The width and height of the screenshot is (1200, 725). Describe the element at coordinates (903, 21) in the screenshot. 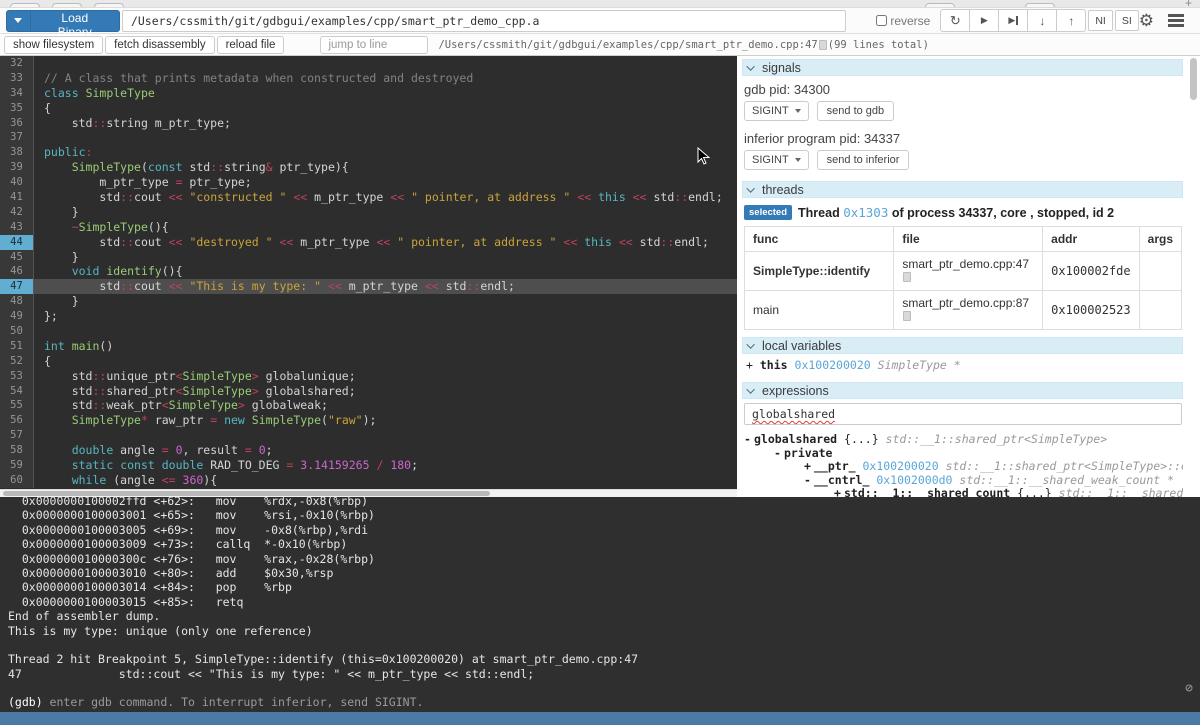

I see `reverse-toggle: reverse` at that location.